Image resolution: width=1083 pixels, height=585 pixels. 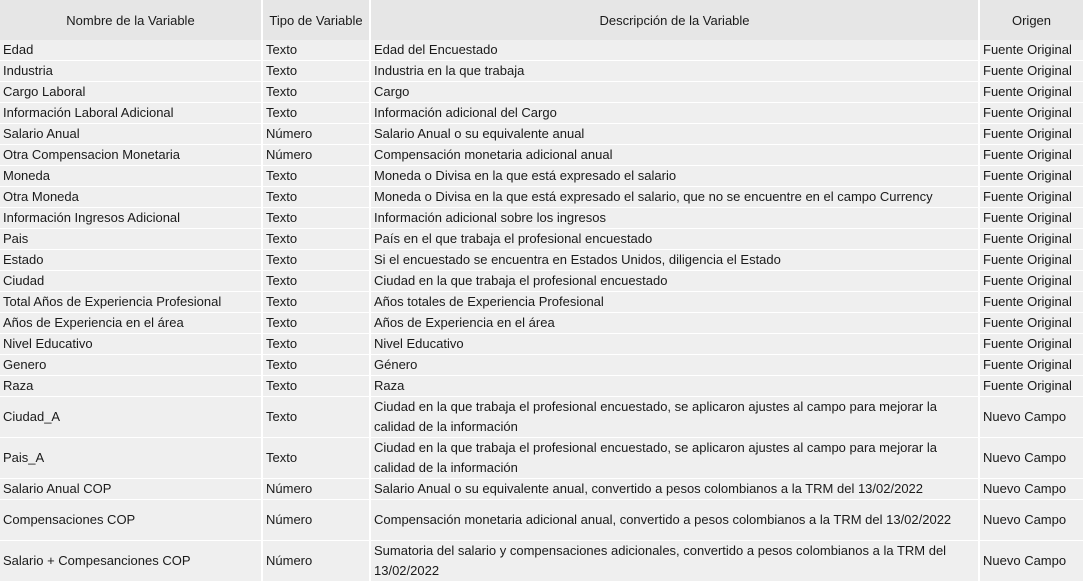 I want to click on cell-description: Género, so click(x=675, y=365).